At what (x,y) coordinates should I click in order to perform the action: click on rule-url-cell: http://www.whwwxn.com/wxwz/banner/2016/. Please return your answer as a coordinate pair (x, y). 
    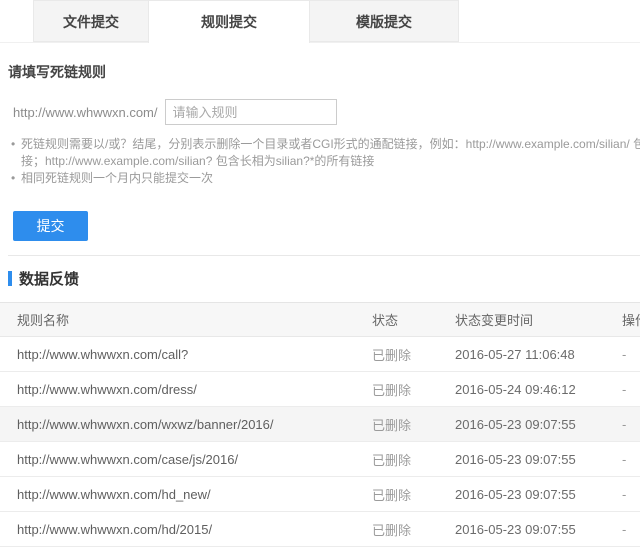
    Looking at the image, I should click on (145, 424).